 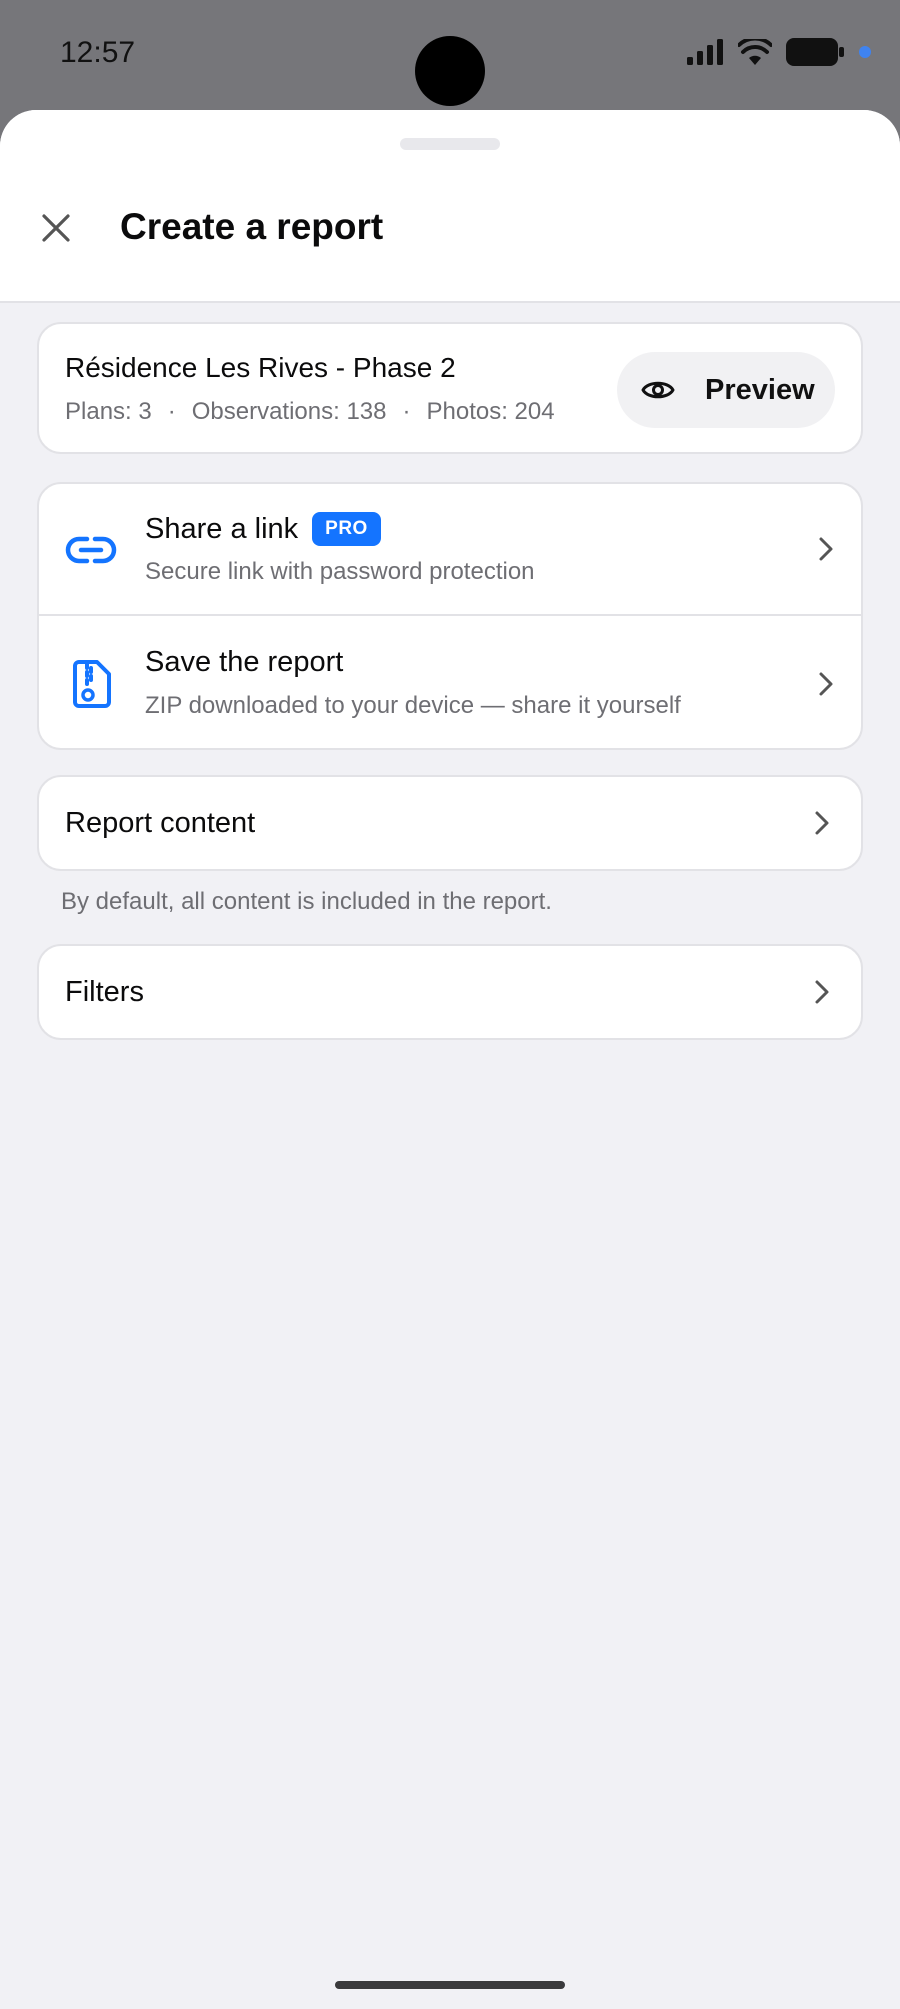 What do you see at coordinates (98, 52) in the screenshot?
I see `status-time: 12:57` at bounding box center [98, 52].